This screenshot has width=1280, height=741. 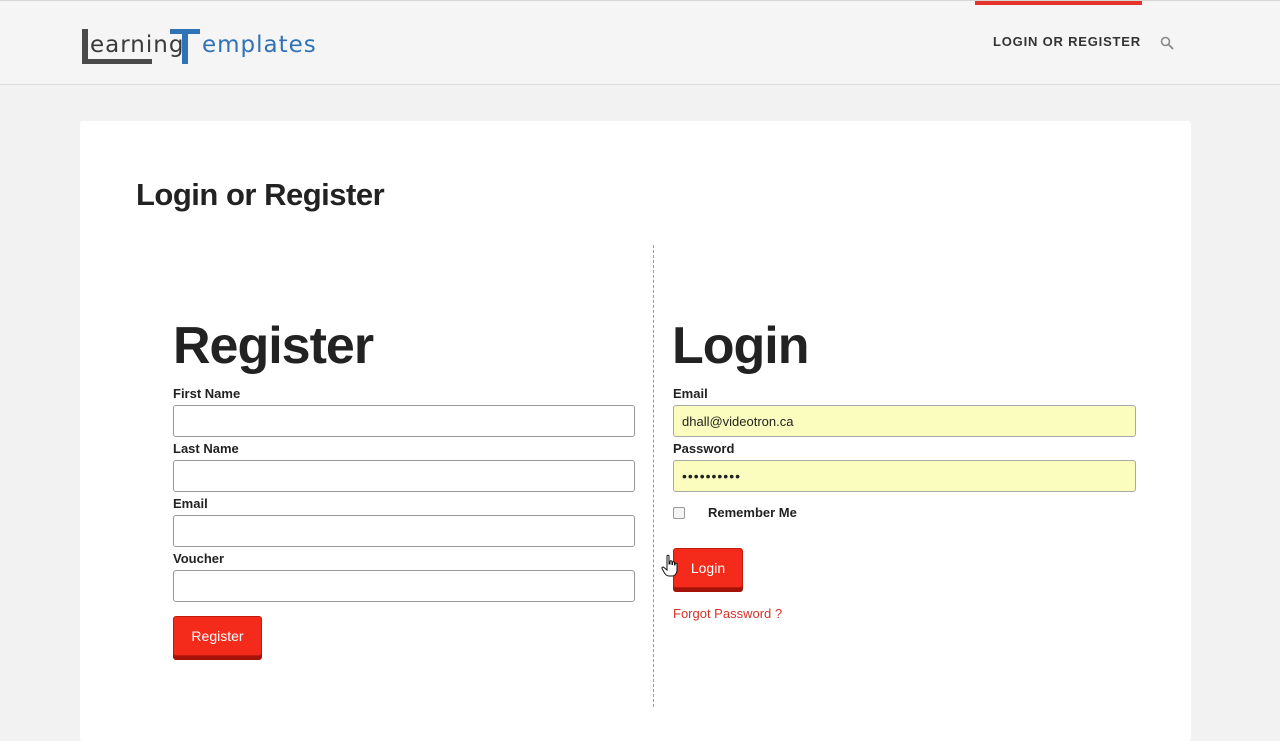 What do you see at coordinates (273, 346) in the screenshot?
I see `register-heading: Register` at bounding box center [273, 346].